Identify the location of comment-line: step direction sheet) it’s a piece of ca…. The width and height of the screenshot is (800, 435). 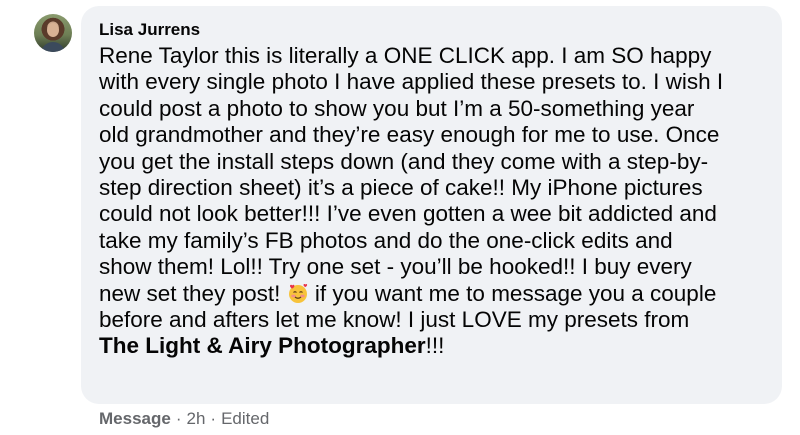
(401, 188).